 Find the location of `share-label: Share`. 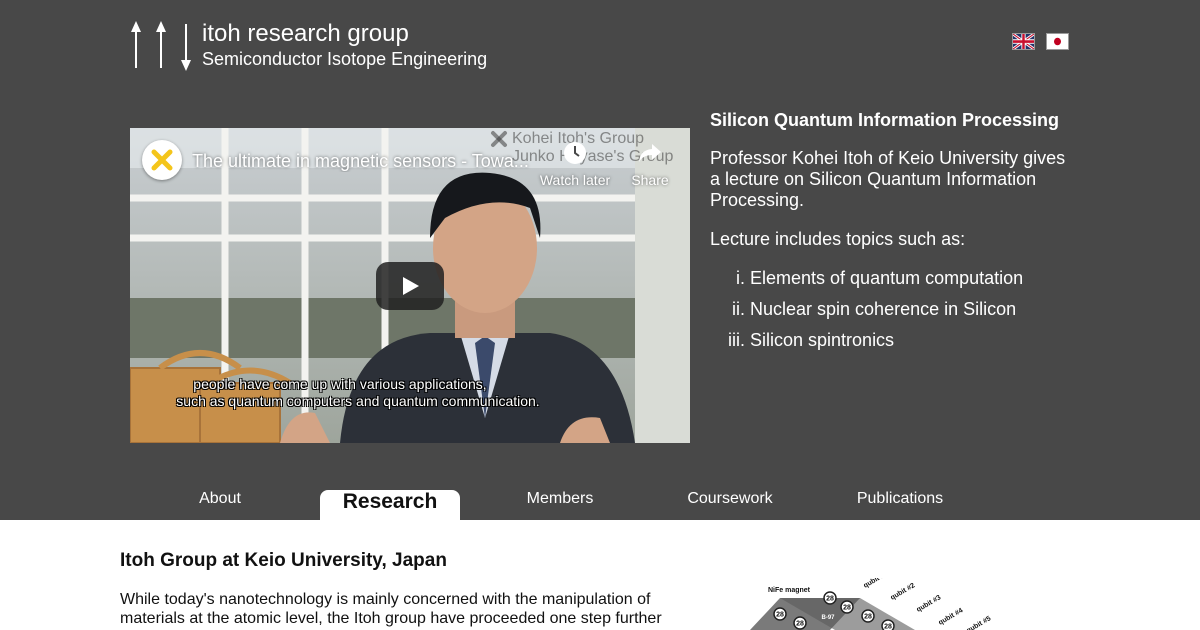

share-label: Share is located at coordinates (650, 180).